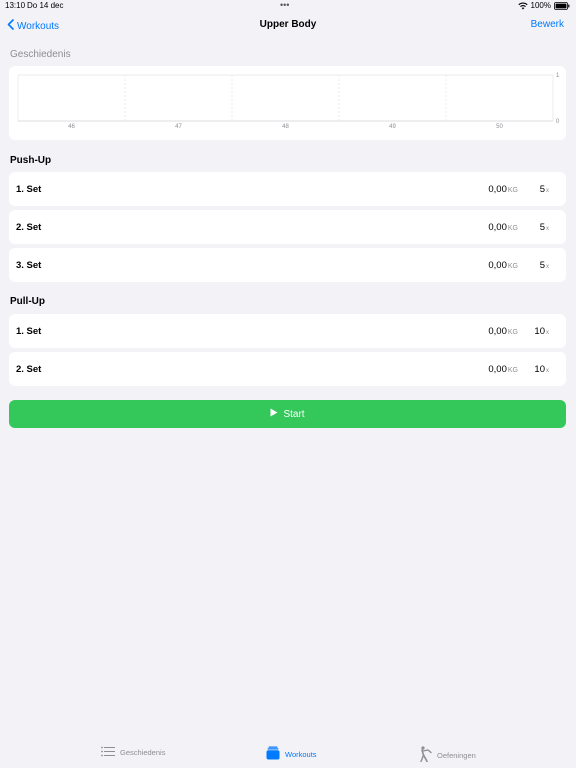 Image resolution: width=576 pixels, height=768 pixels. I want to click on start-button: Start, so click(287, 414).